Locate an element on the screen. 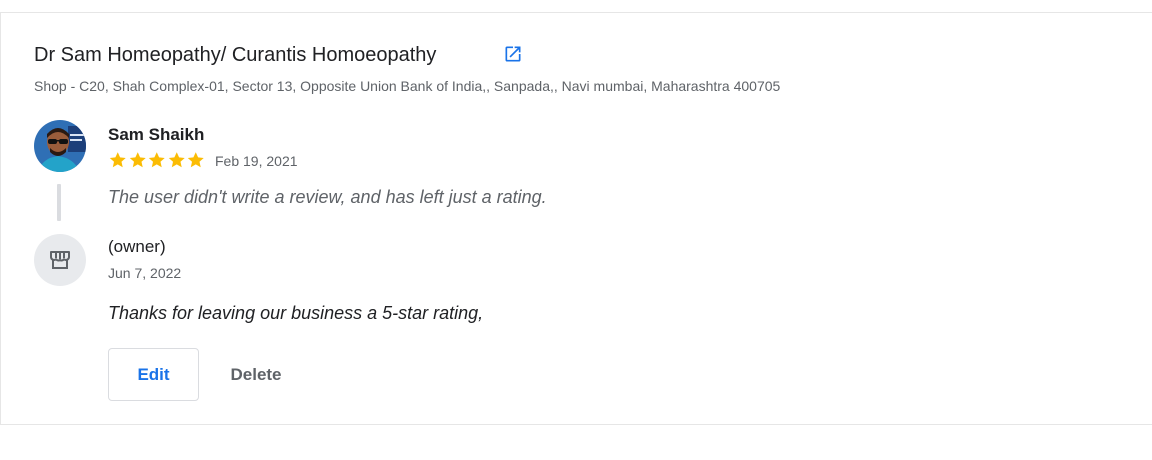 Image resolution: width=1152 pixels, height=460 pixels. business-name: Dr Sam Homeopathy/ Curantis Homoeopathy is located at coordinates (235, 55).